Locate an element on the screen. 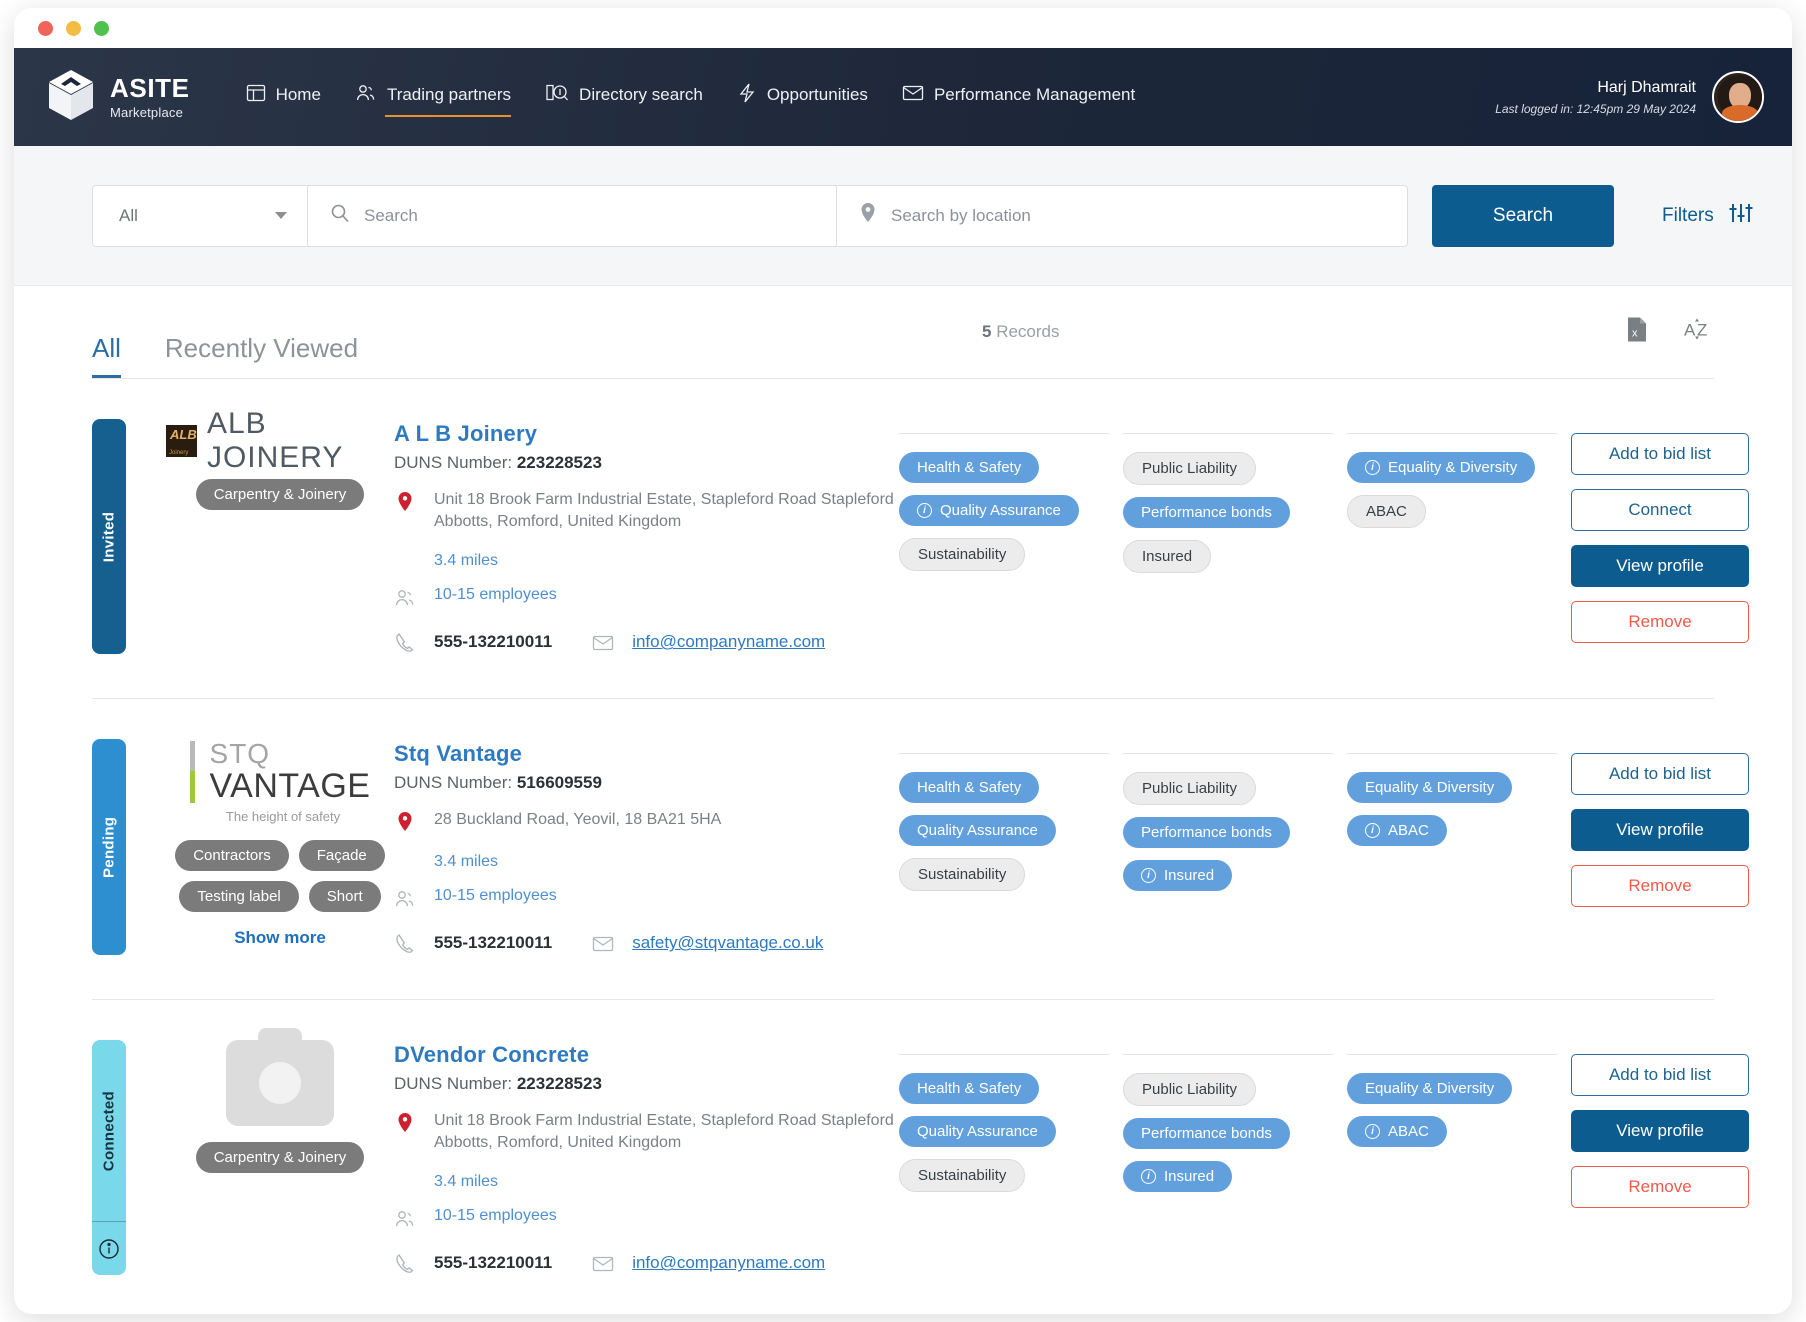  nav-item-home: Home is located at coordinates (283, 97).